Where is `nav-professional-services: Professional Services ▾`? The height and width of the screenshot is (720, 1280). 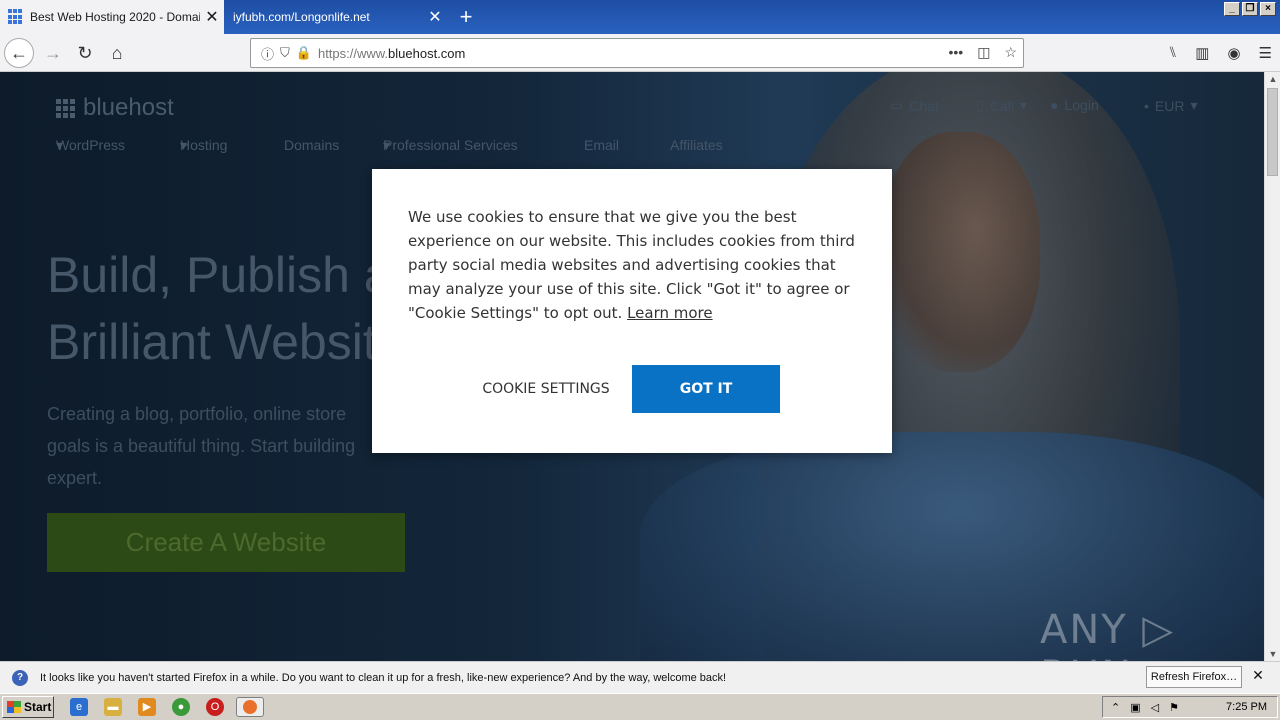 nav-professional-services: Professional Services ▾ is located at coordinates (450, 145).